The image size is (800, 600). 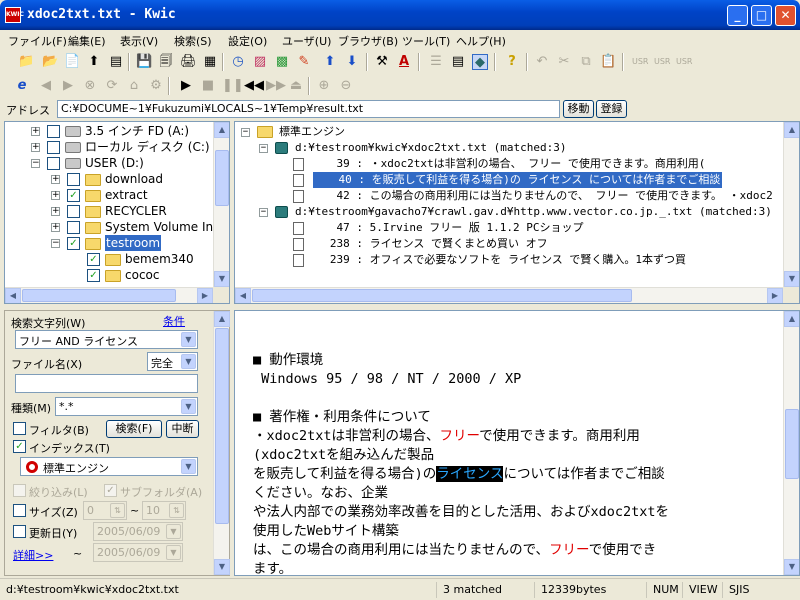 I want to click on copy-icon: ⧉, so click(x=586, y=62).